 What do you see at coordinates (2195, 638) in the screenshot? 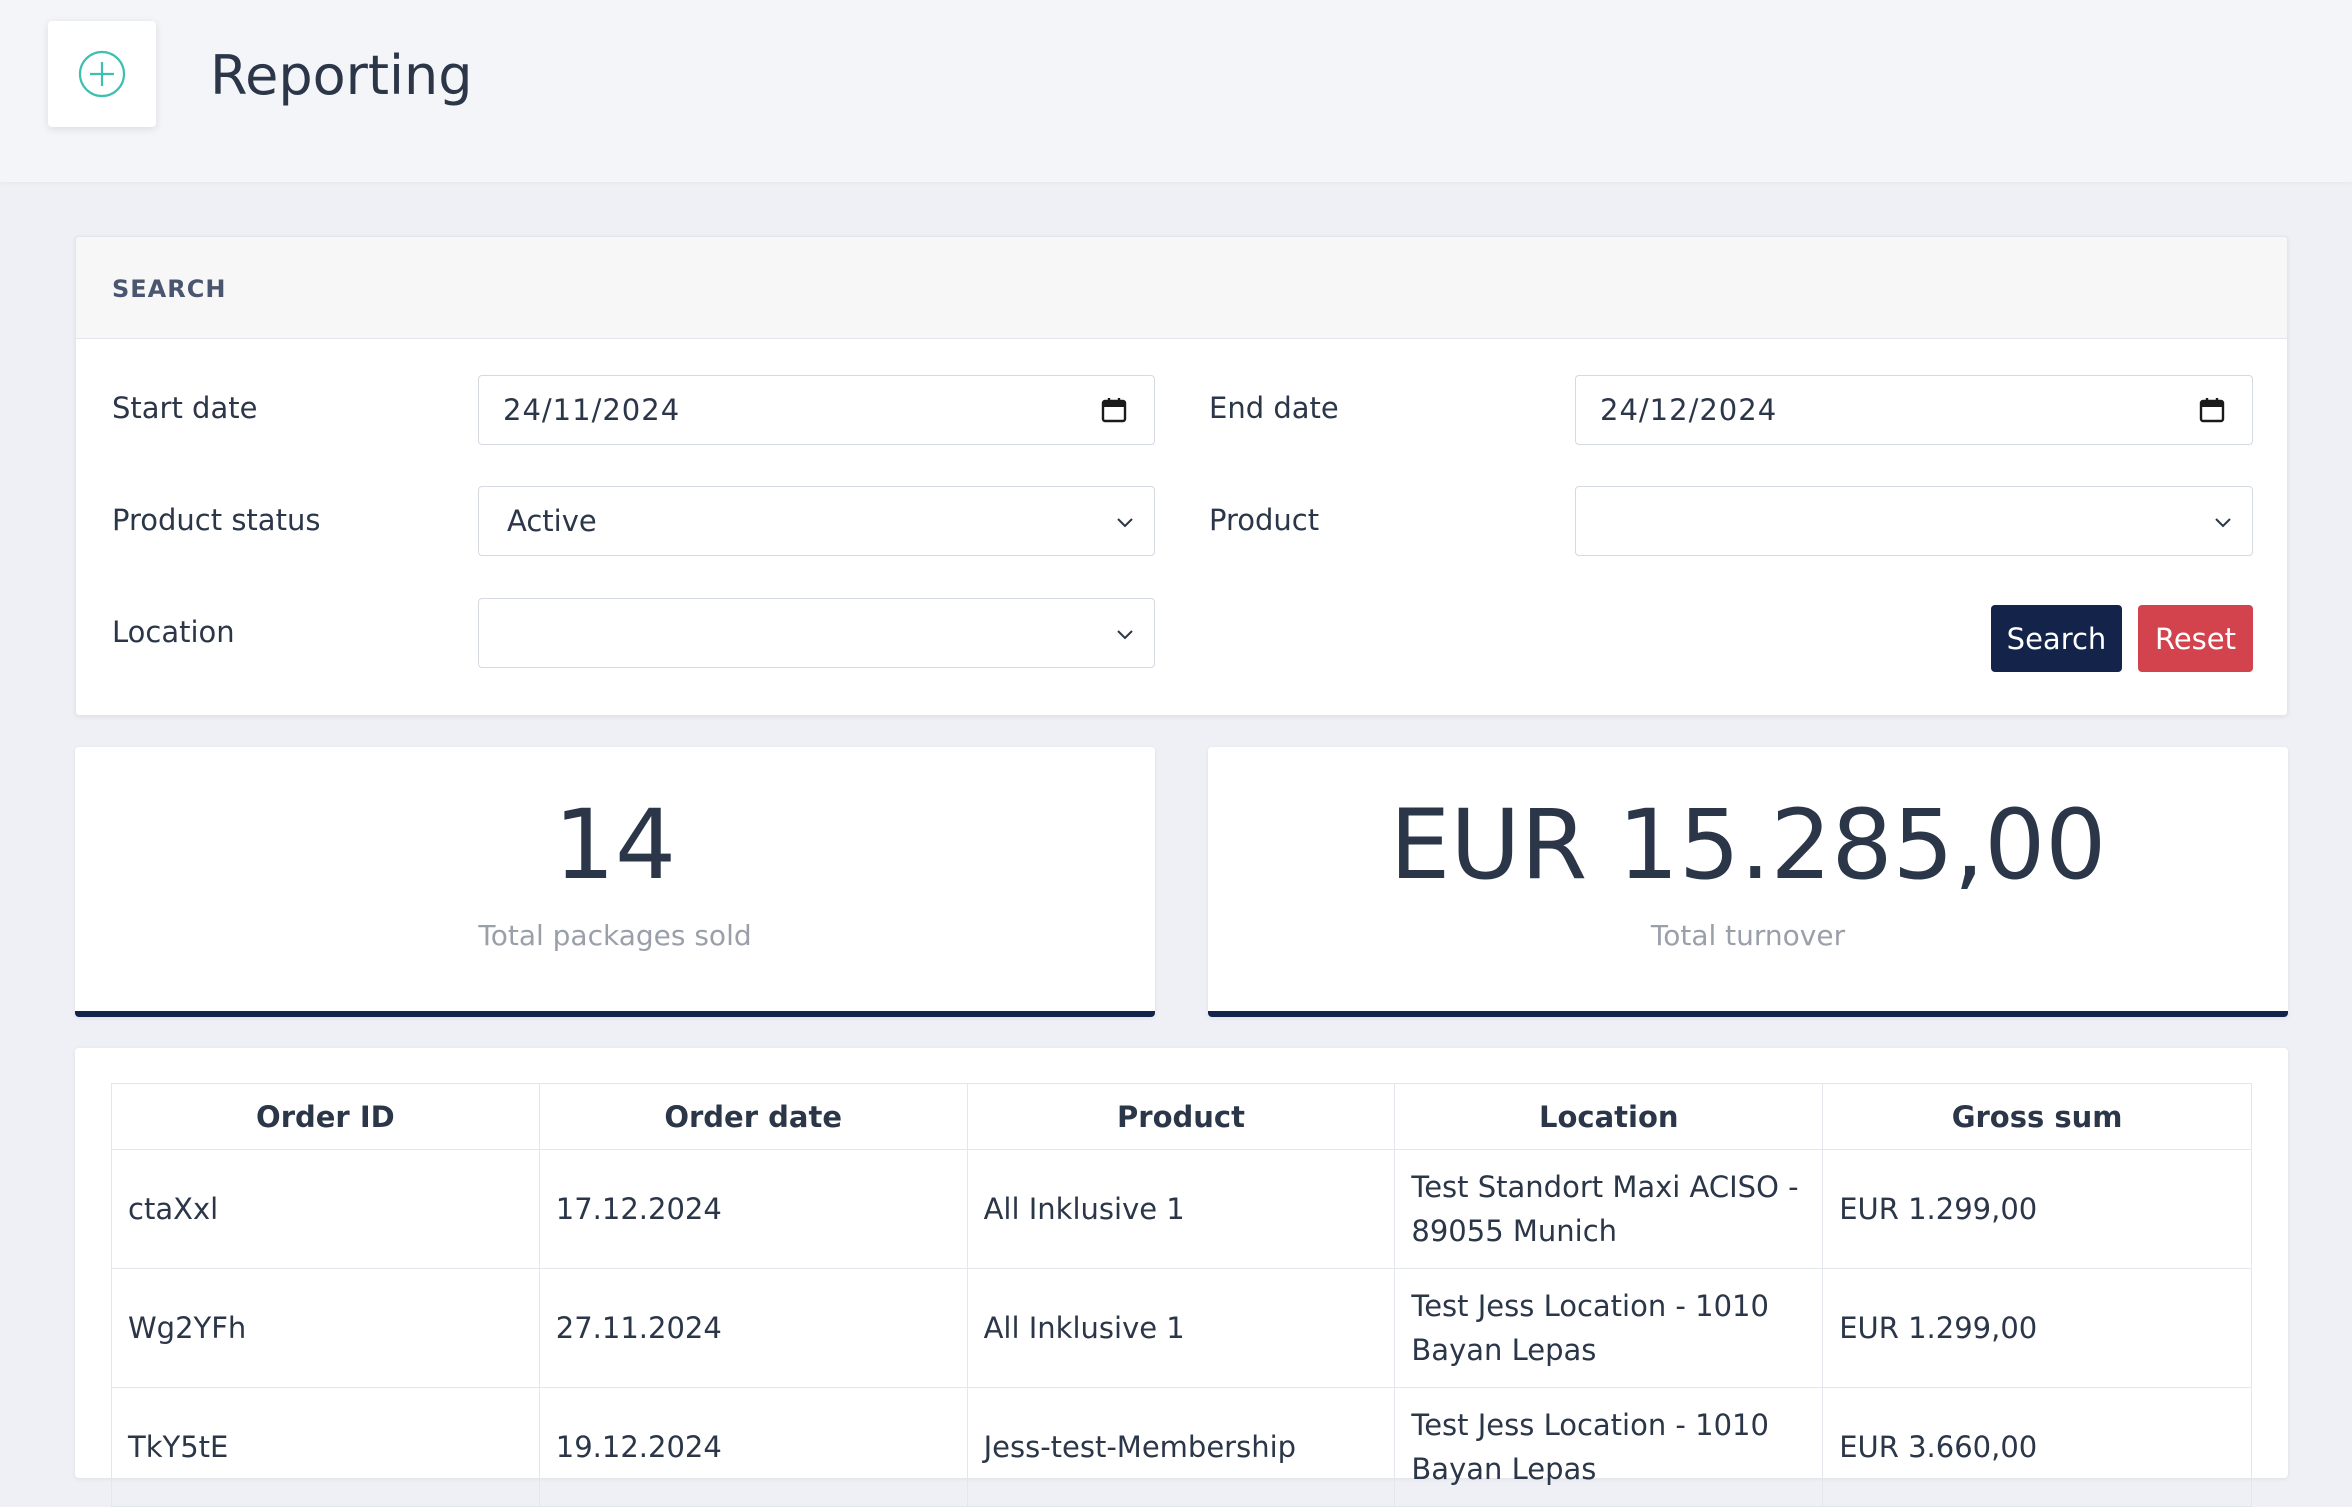
I see `reset-button: Reset` at bounding box center [2195, 638].